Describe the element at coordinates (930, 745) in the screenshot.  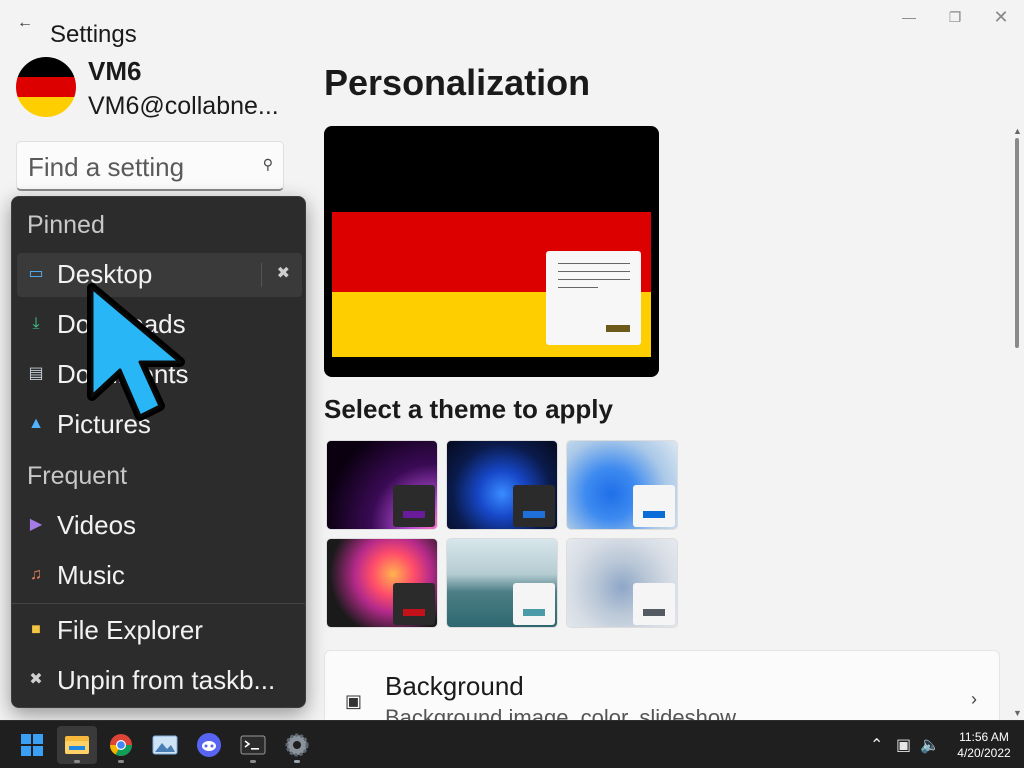
I see `volume-icon: 🔈` at that location.